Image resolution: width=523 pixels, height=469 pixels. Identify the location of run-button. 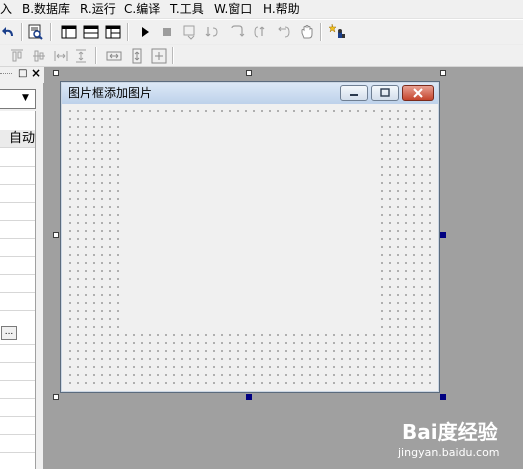
(145, 32).